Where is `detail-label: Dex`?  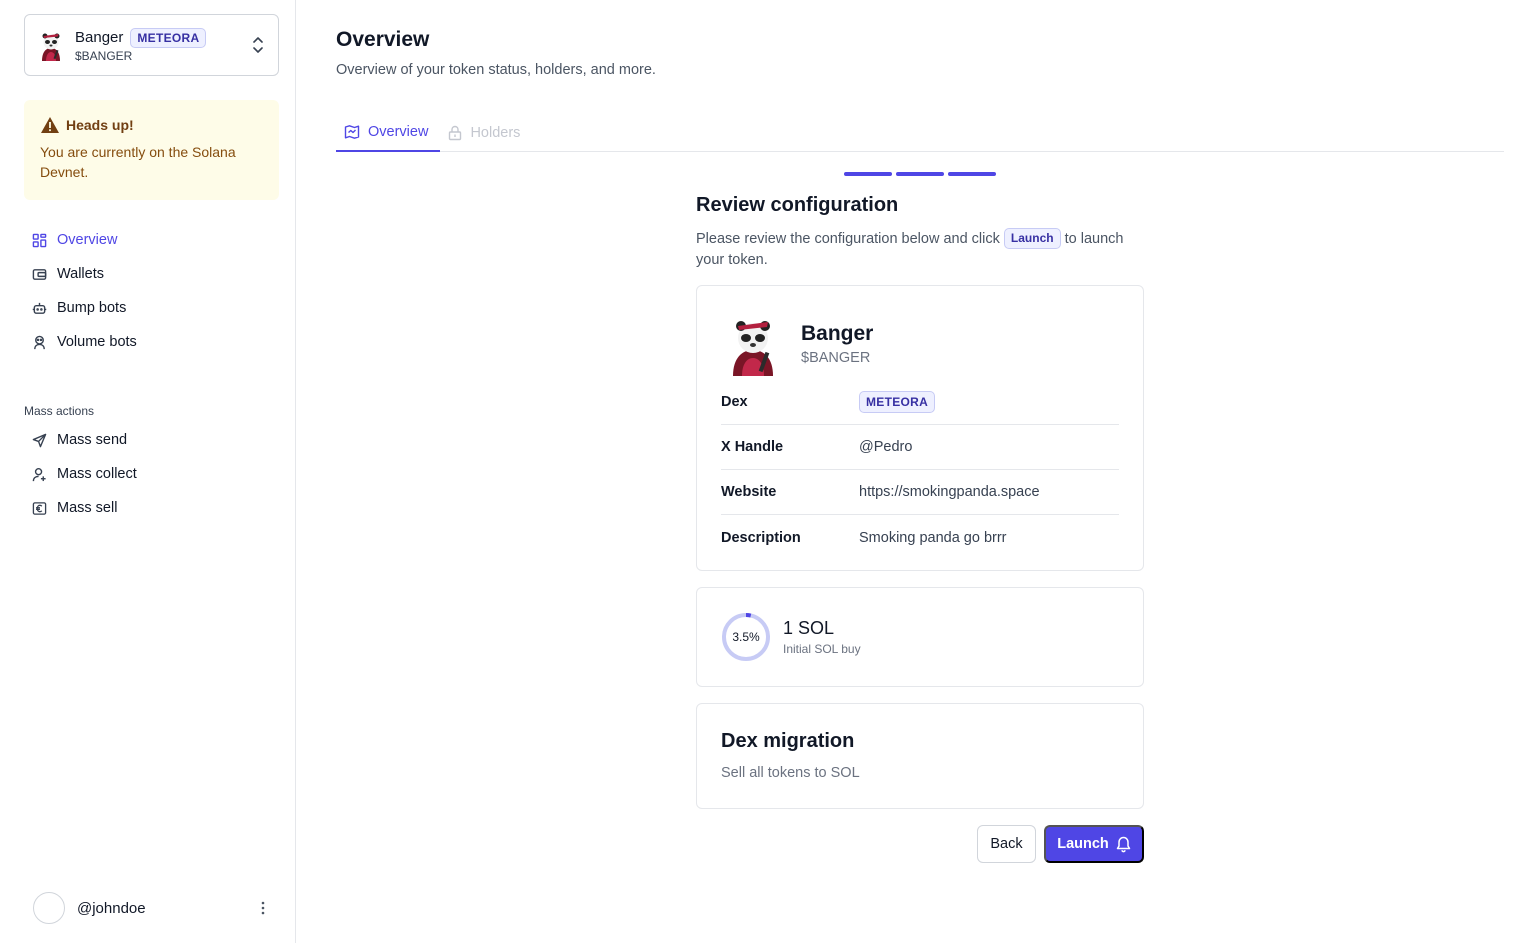 detail-label: Dex is located at coordinates (734, 402).